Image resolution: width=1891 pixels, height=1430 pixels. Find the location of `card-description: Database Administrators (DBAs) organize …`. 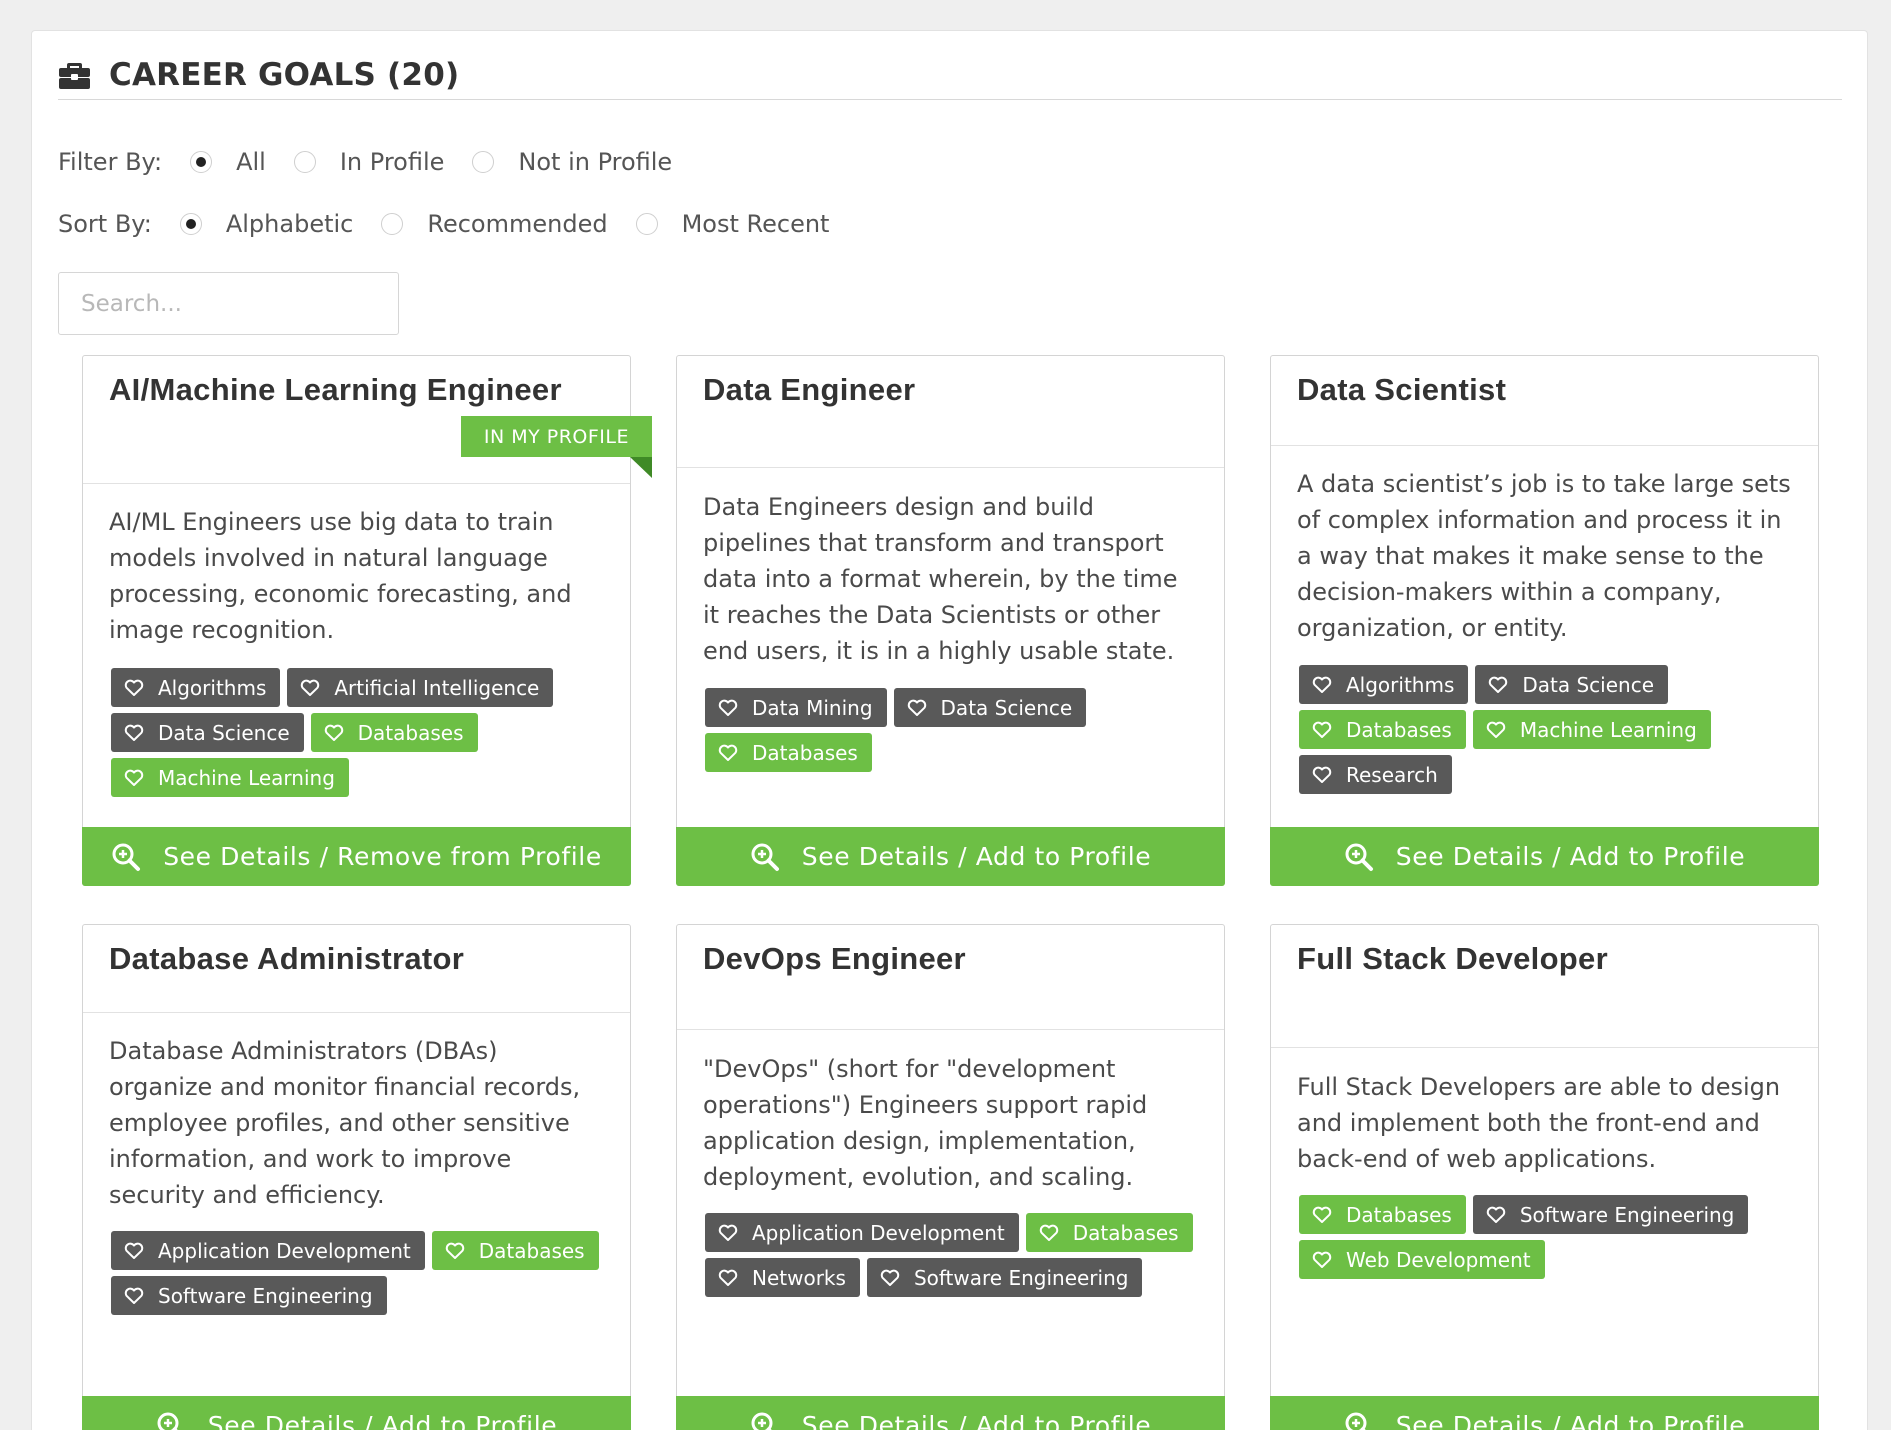

card-description: Database Administrators (DBAs) organize … is located at coordinates (345, 1123).